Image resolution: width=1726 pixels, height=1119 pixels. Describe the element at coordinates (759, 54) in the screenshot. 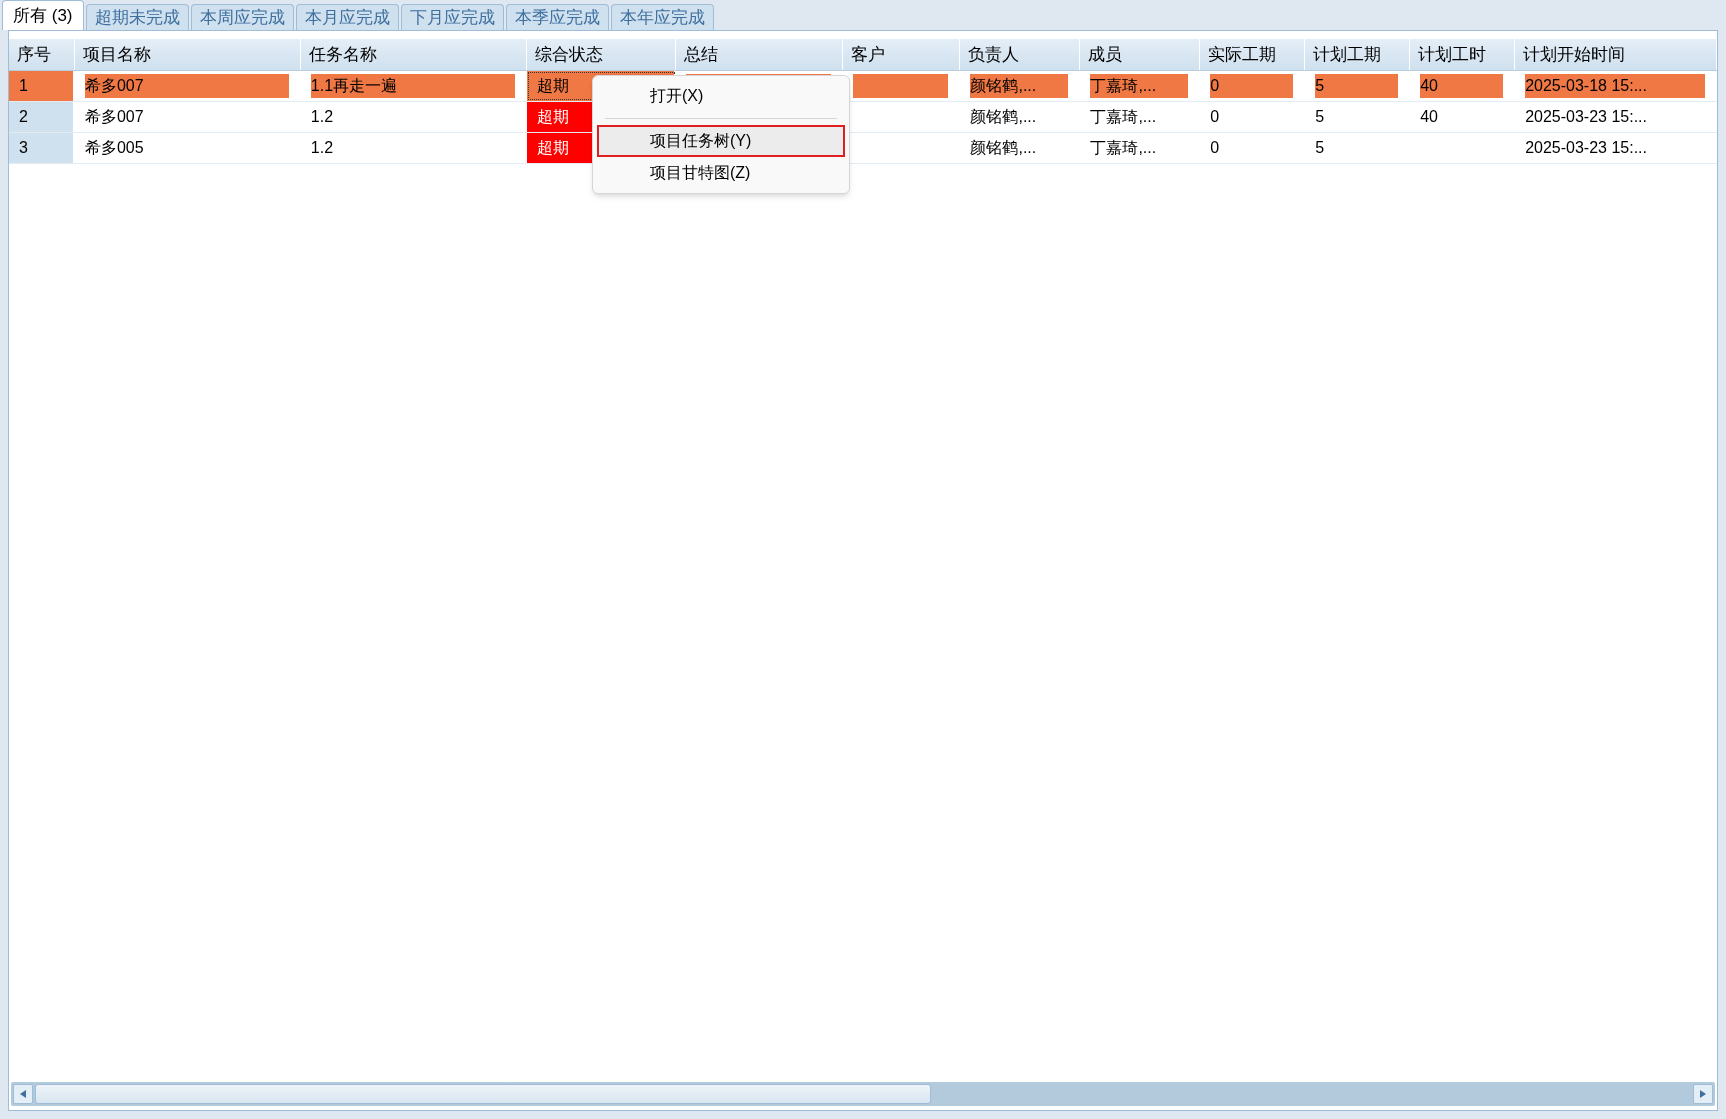

I see `column-header: 总结` at that location.